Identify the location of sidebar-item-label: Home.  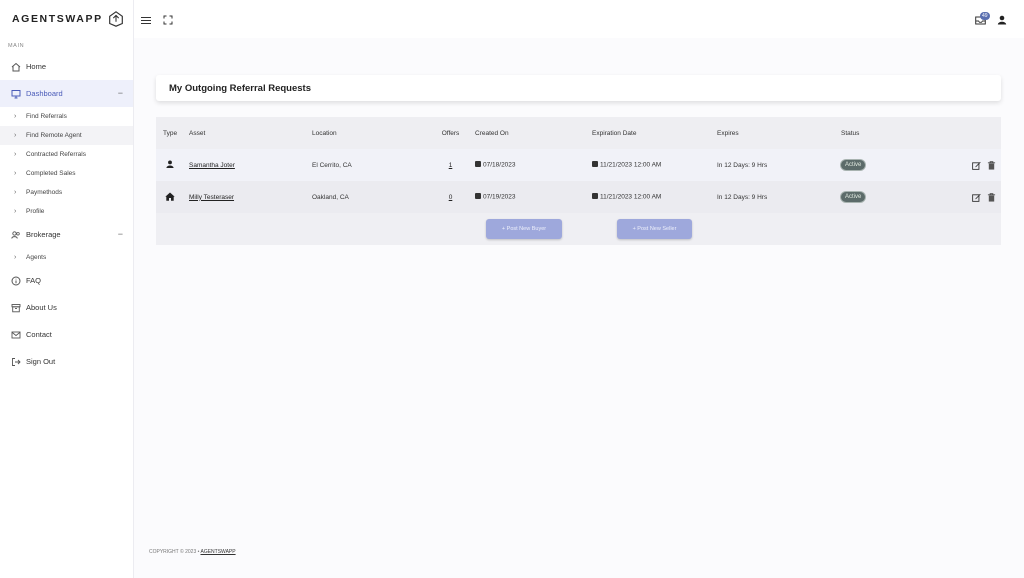
(36, 66).